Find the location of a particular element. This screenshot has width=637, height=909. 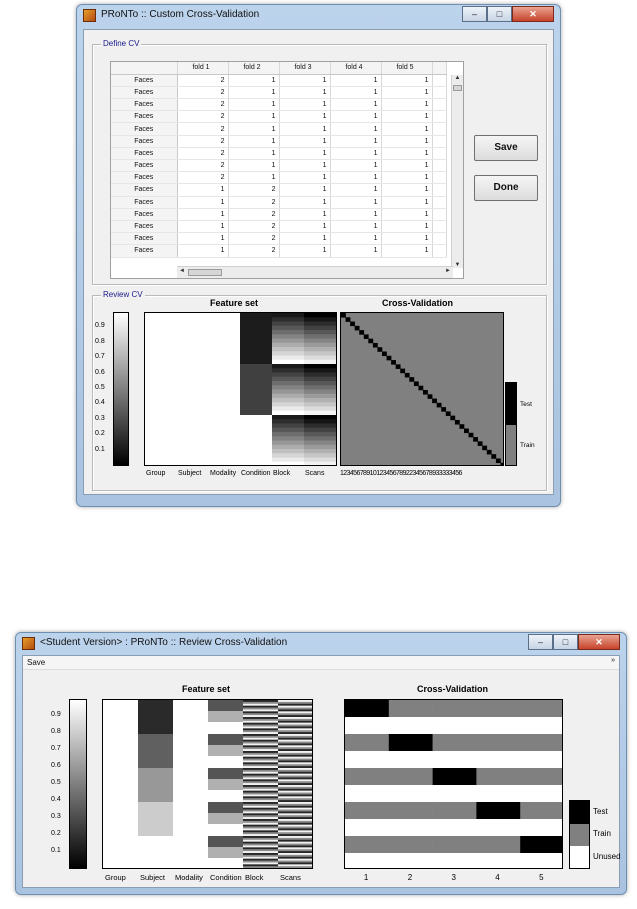

title-bar: PRoNTo :: Custom Cross-Validation – □ ✕ is located at coordinates (318, 16).